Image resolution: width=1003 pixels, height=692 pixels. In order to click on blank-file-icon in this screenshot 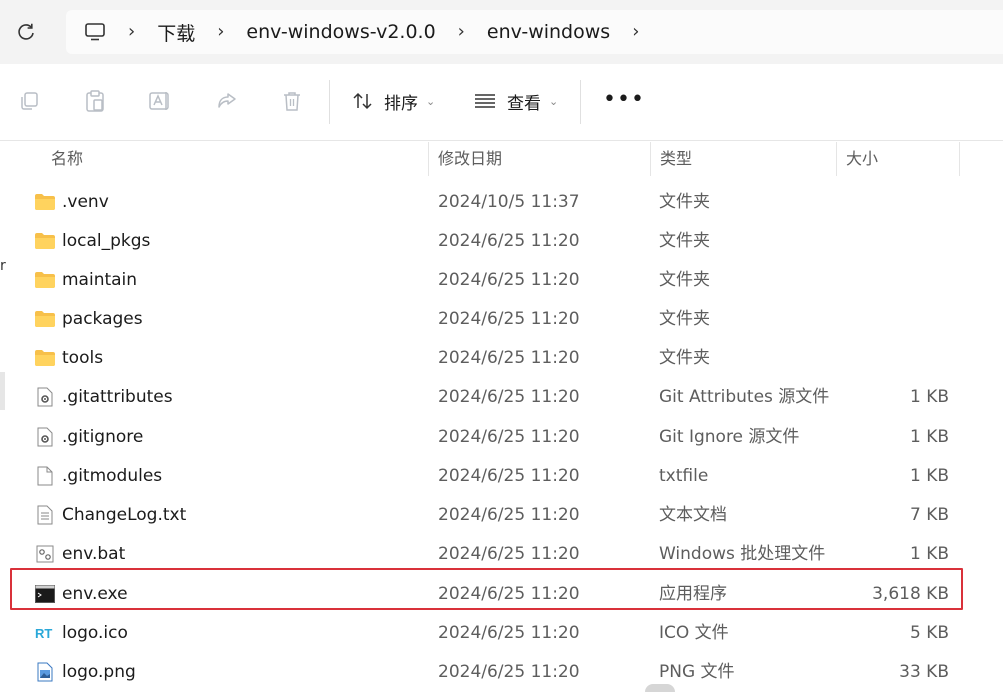, I will do `click(45, 476)`.